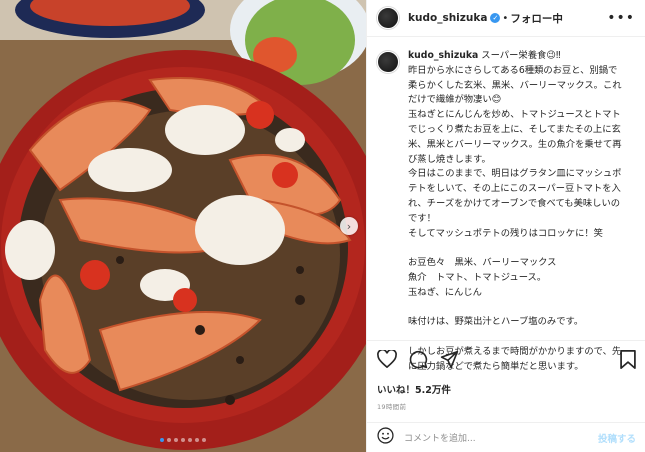 The width and height of the screenshot is (645, 452). I want to click on caption-line: 米、黒米とバーリーマックス。生の魚介を乗せて再, so click(515, 144).